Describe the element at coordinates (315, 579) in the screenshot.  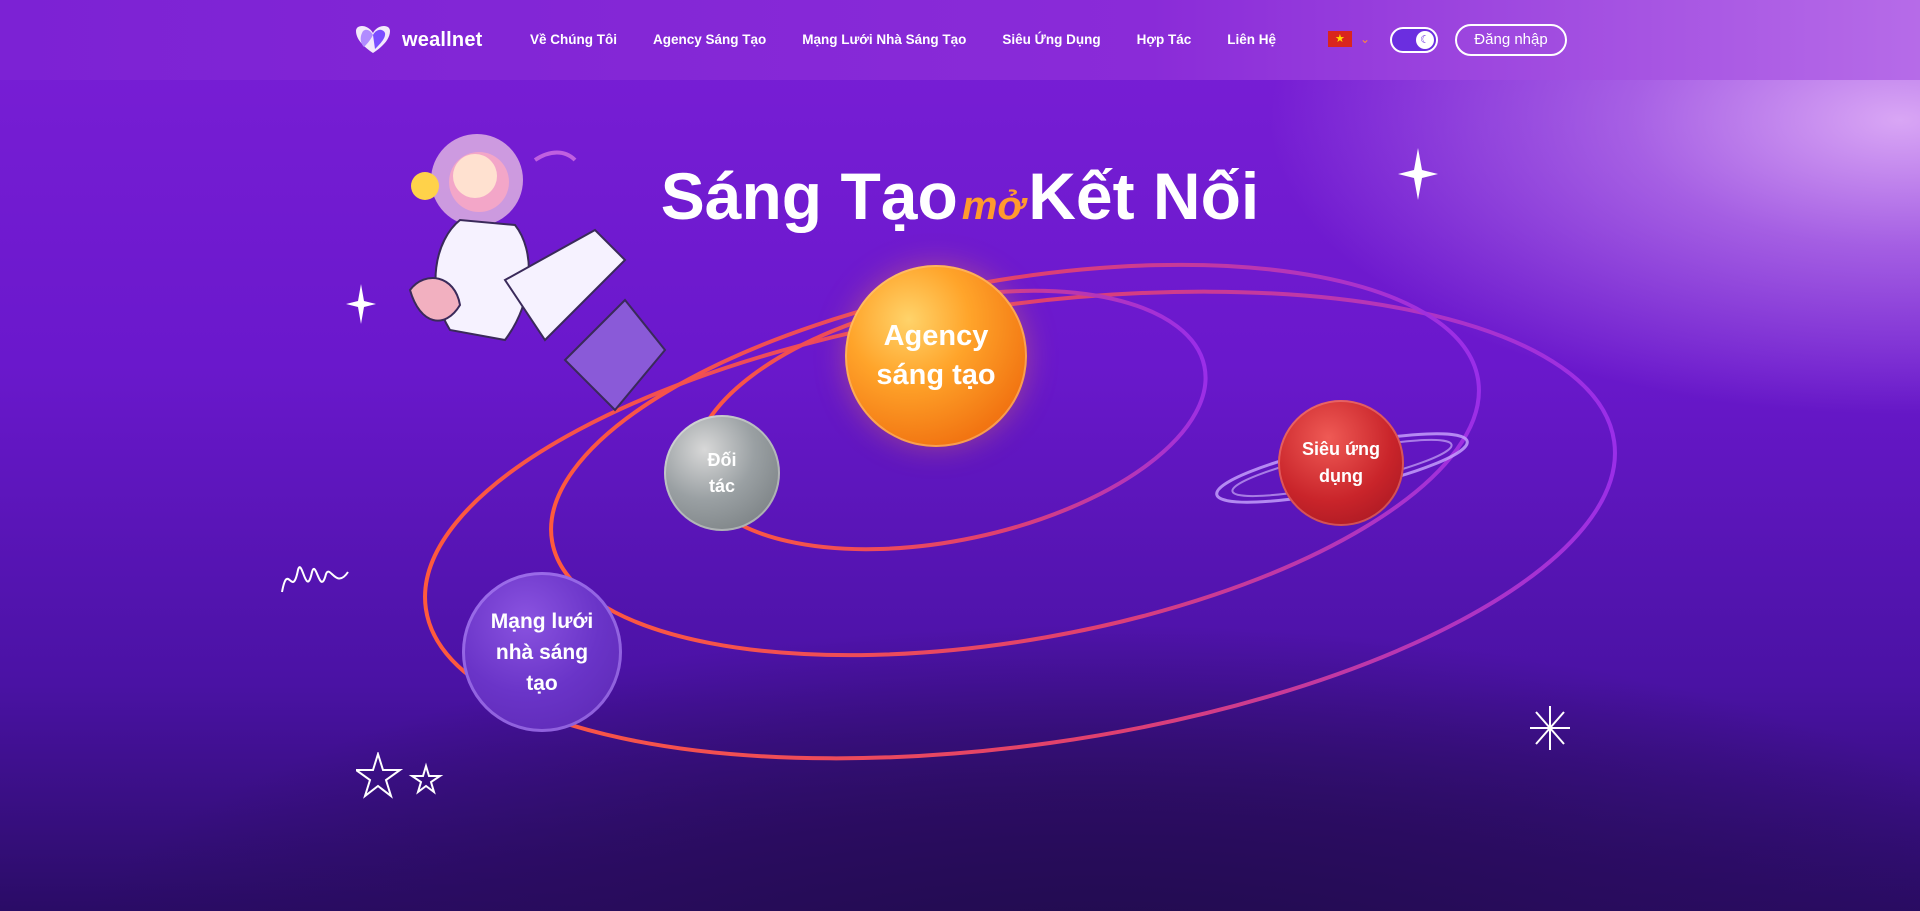
I see `squiggle-icon` at that location.